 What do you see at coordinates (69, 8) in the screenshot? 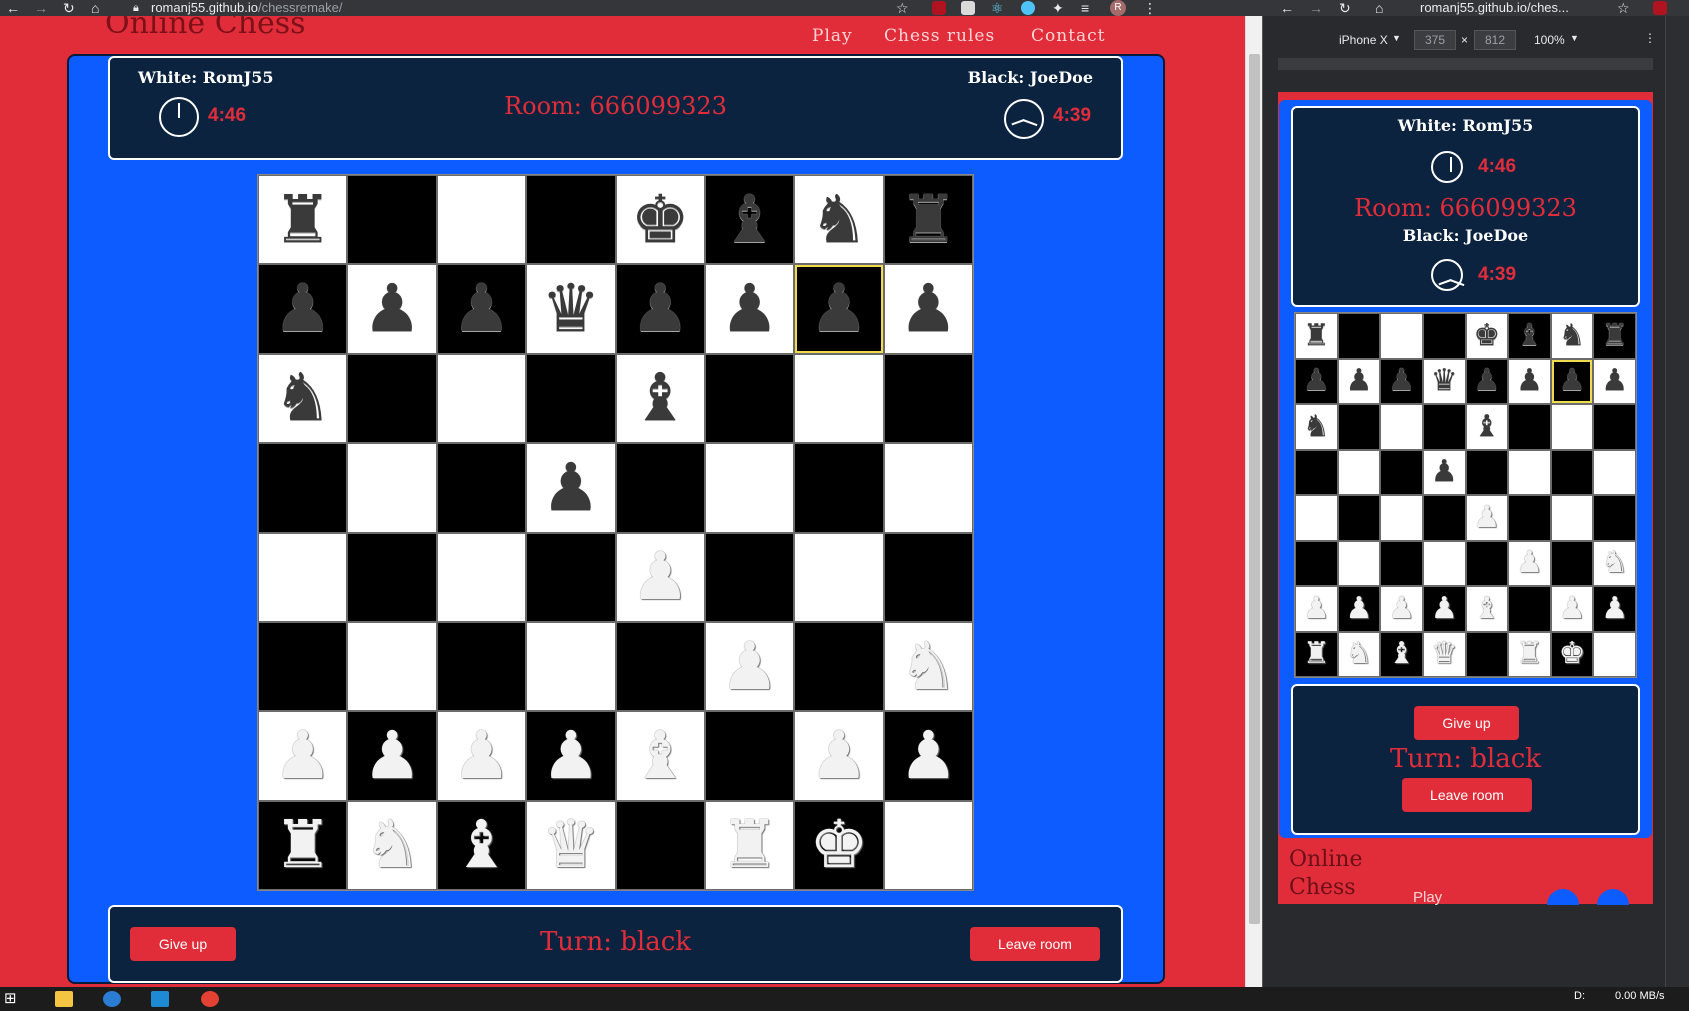
I see `reload-icon: ↻` at bounding box center [69, 8].